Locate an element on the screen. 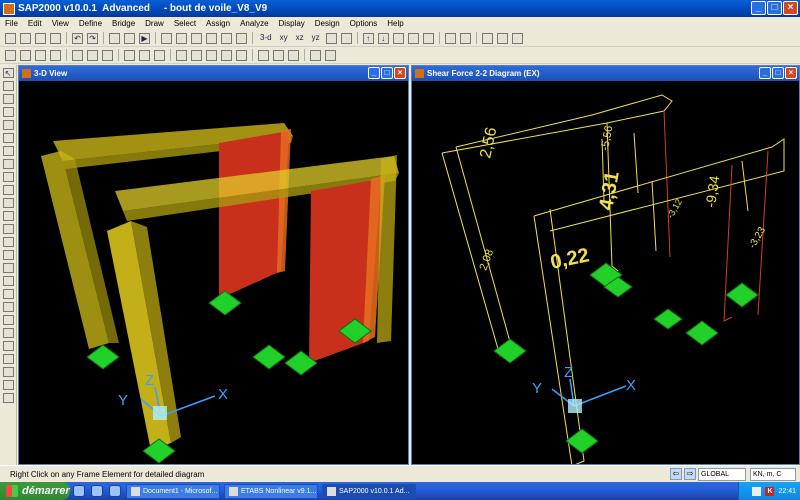  quicklaunch-media-icon is located at coordinates (115, 491).